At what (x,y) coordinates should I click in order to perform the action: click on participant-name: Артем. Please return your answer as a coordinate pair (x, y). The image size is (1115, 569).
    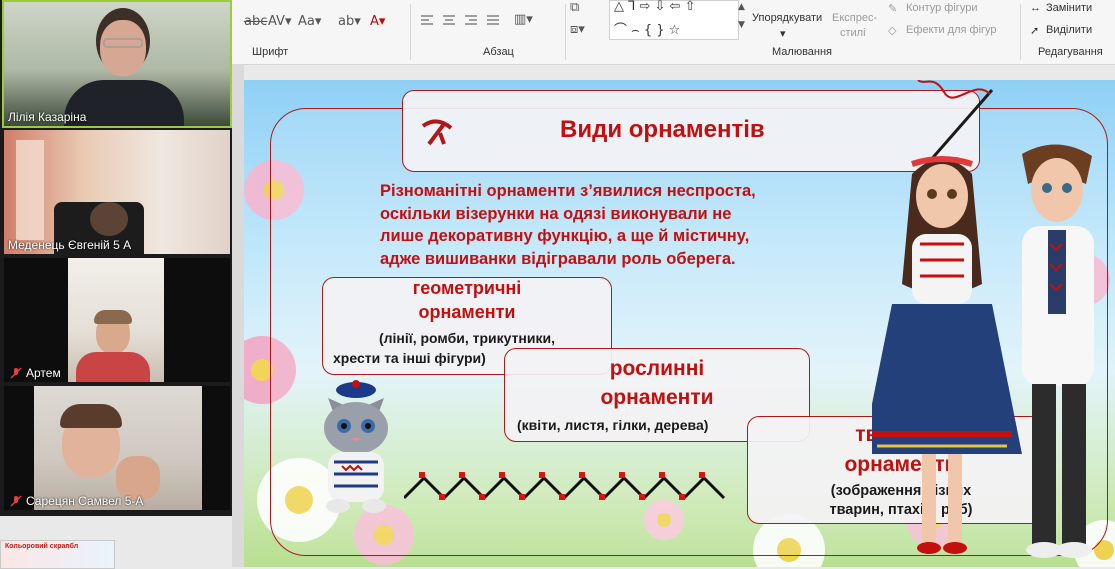
    Looking at the image, I should click on (43, 373).